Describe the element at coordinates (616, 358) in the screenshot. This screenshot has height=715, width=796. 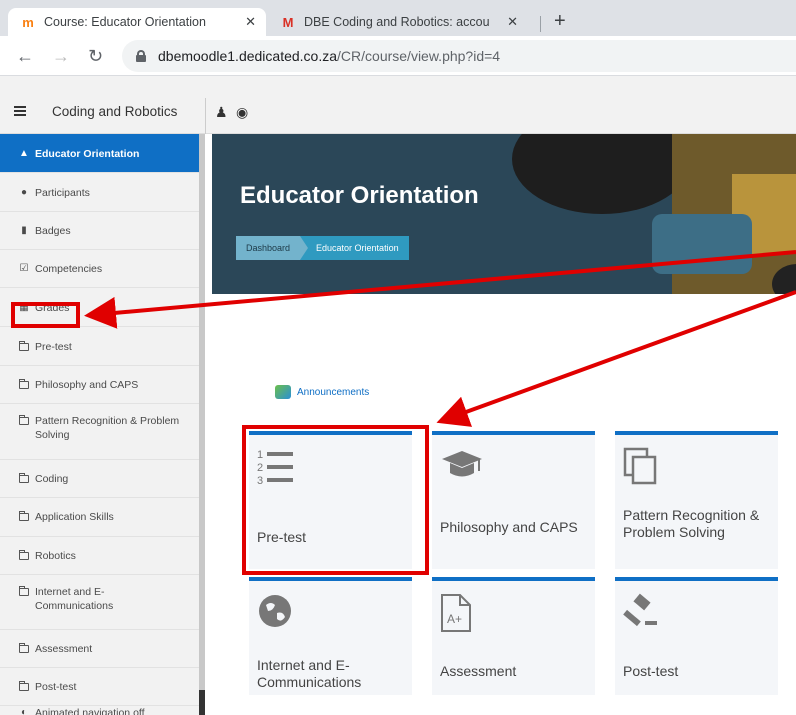
I see `arrow-to-tile-pre-test` at that location.